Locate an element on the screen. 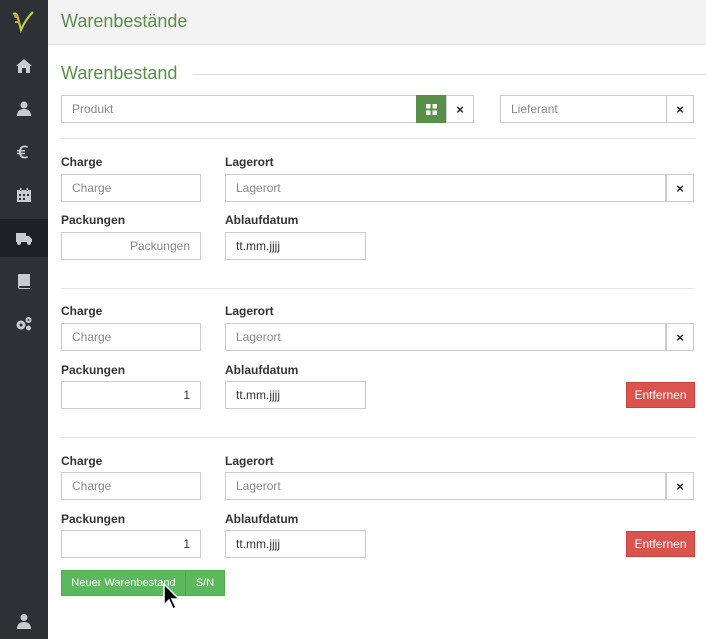 The image size is (706, 640). supplier-clear-button: × is located at coordinates (680, 109).